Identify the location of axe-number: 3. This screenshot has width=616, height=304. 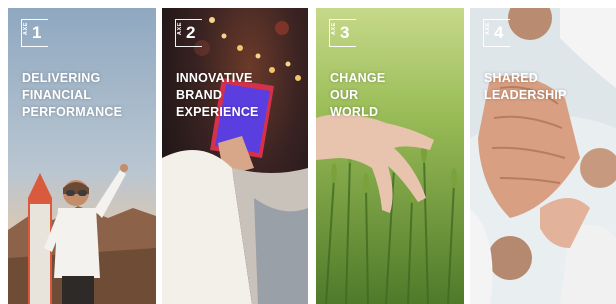
(345, 32).